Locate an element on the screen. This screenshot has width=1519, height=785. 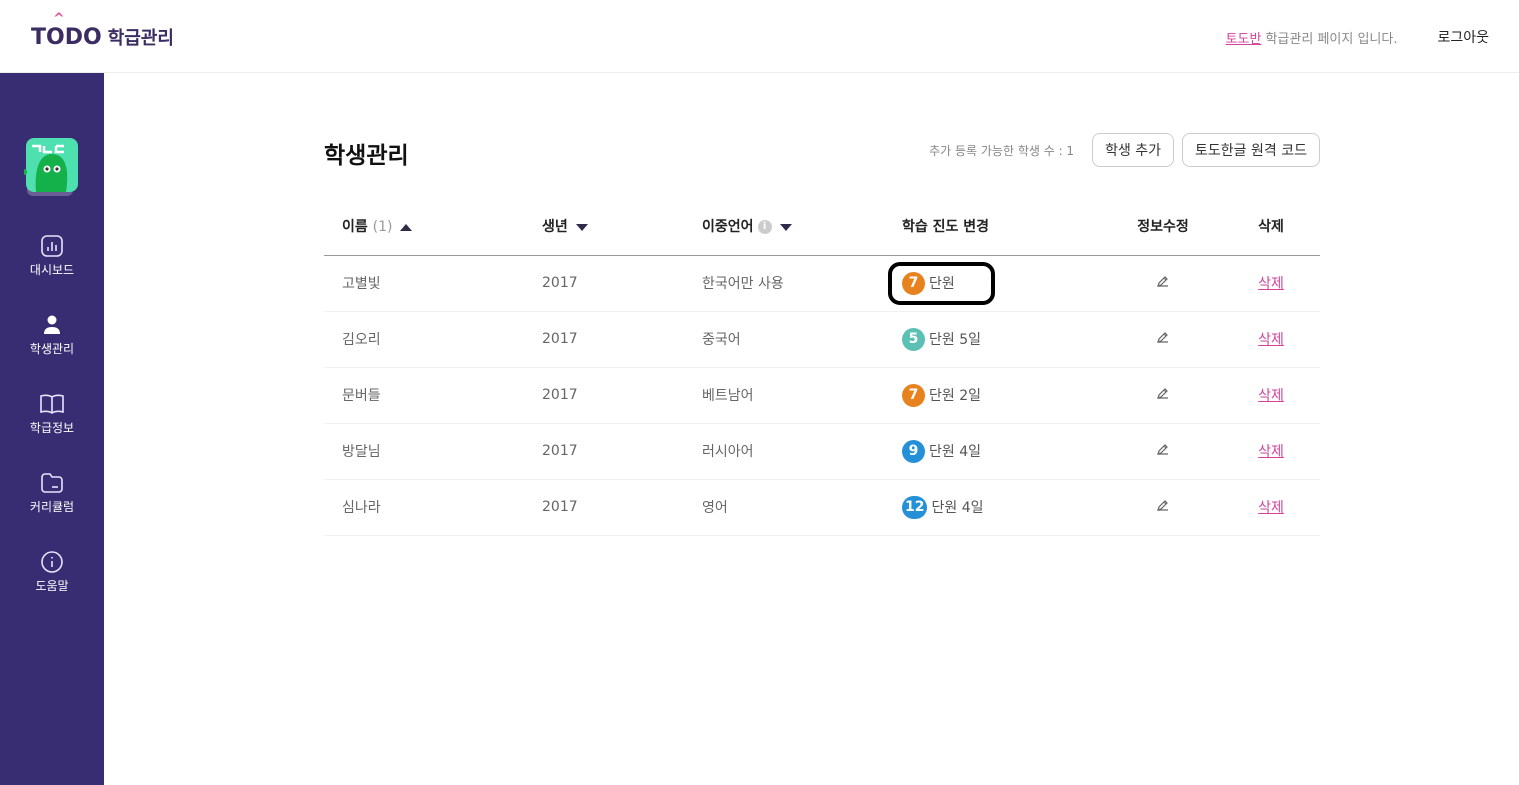
remote-code-button: 토도한글 원격 코드 is located at coordinates (1251, 150).